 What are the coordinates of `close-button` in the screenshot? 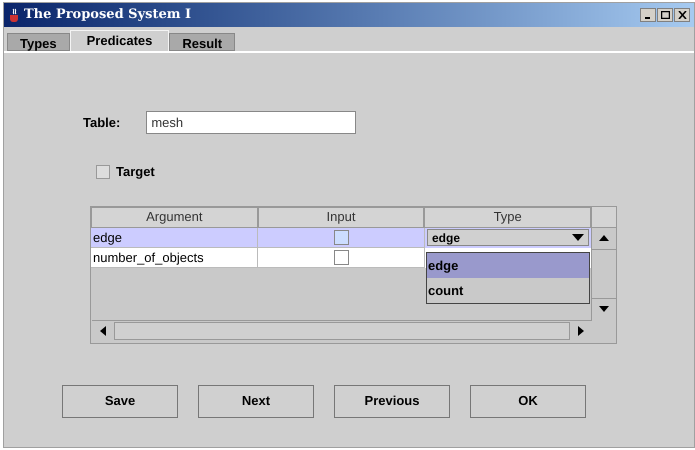 It's located at (682, 15).